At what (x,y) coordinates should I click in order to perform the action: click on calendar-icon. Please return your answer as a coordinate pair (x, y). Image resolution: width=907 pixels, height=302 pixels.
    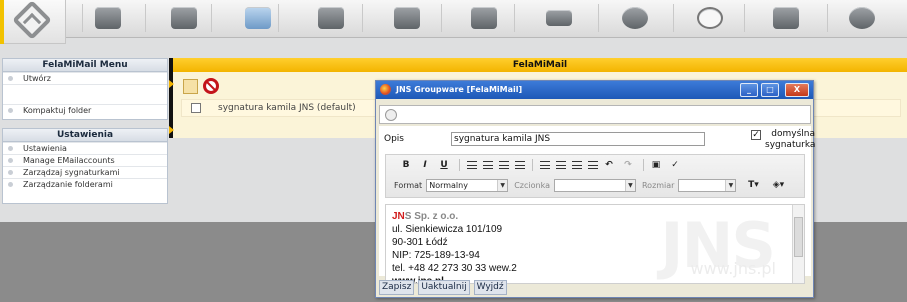
    Looking at the image, I should click on (331, 18).